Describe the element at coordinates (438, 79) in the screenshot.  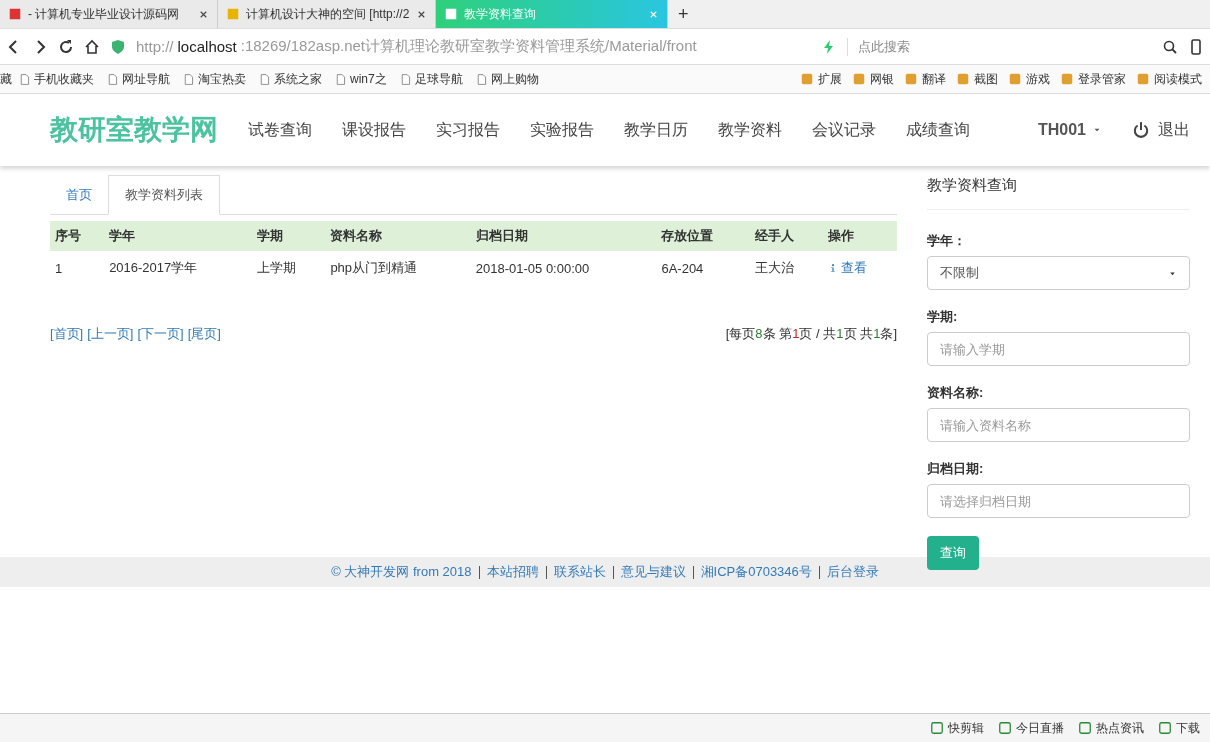
I see `bookmark-link: 足球导航` at that location.